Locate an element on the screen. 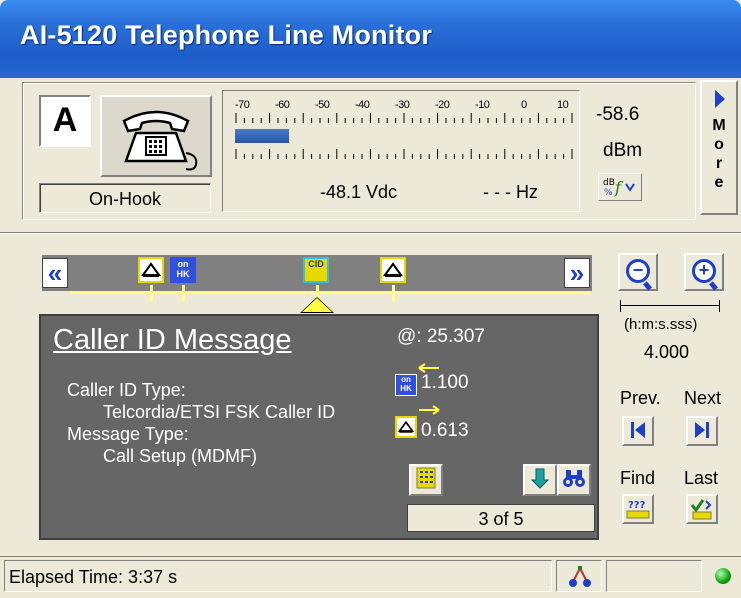 This screenshot has height=598, width=741. message-type-label: Message Type: is located at coordinates (128, 434).